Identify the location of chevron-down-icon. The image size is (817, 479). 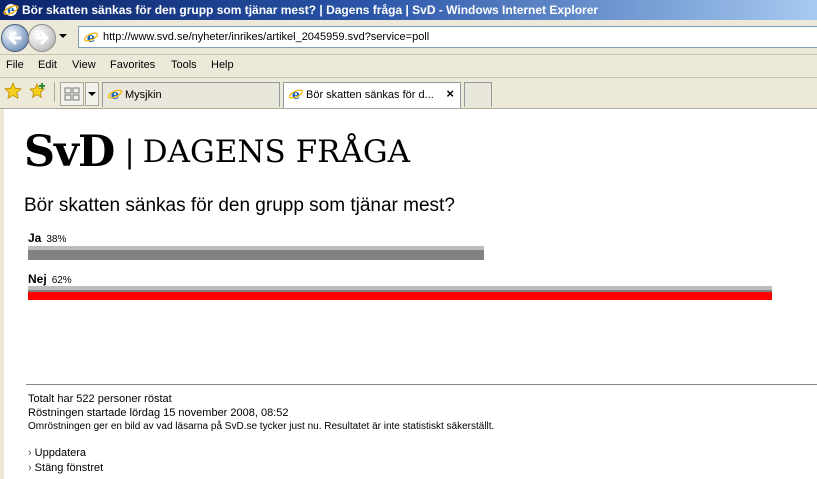
(92, 94).